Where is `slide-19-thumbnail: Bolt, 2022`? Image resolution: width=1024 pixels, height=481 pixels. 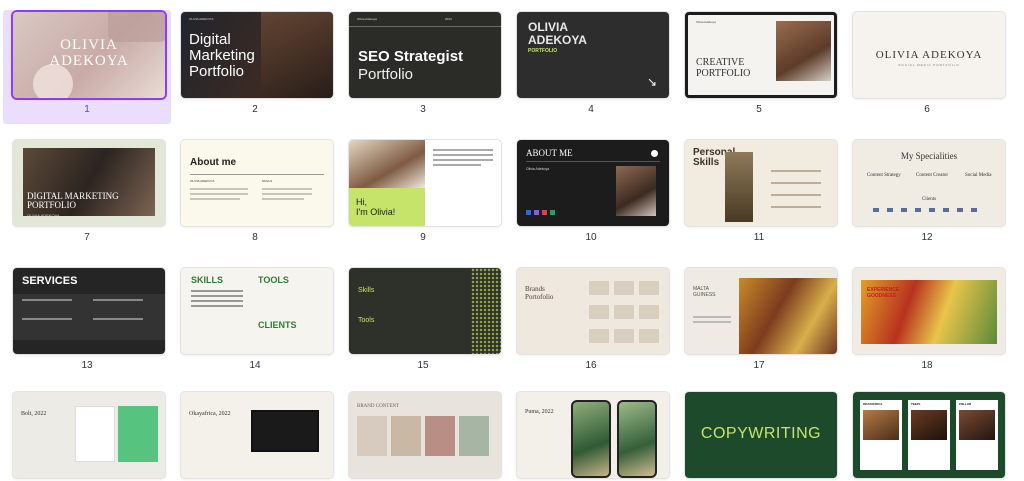
slide-19-thumbnail: Bolt, 2022 is located at coordinates (89, 435).